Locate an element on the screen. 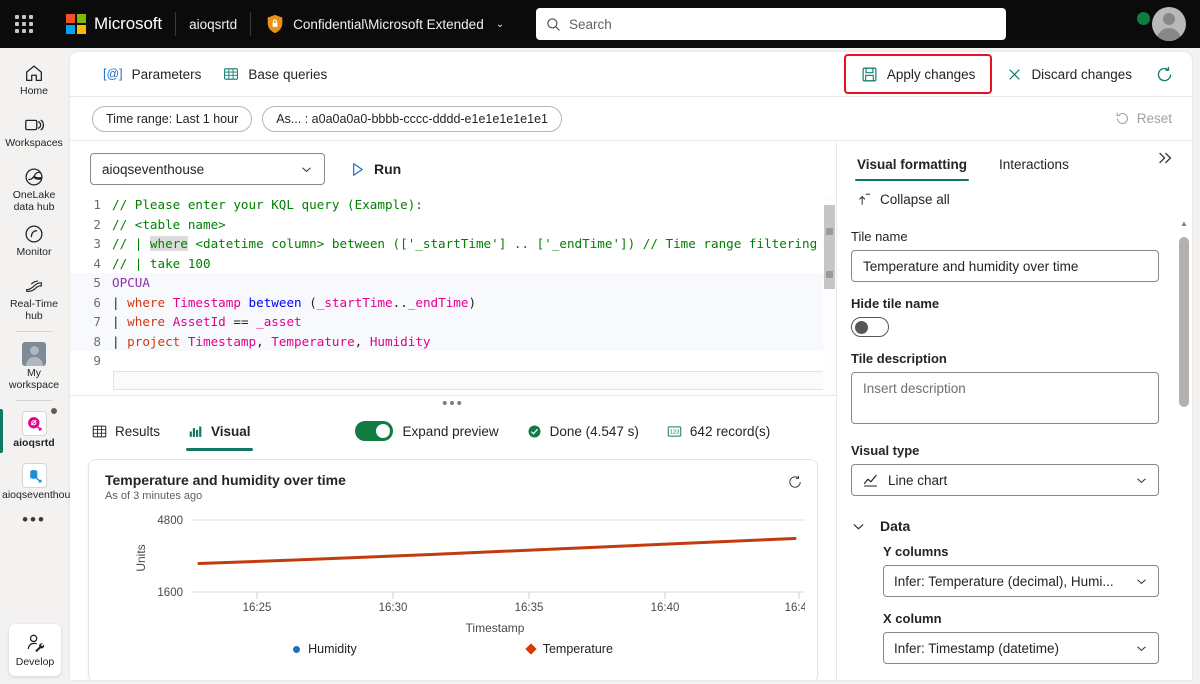  chevron-down-icon: ⌄ is located at coordinates (500, 24).